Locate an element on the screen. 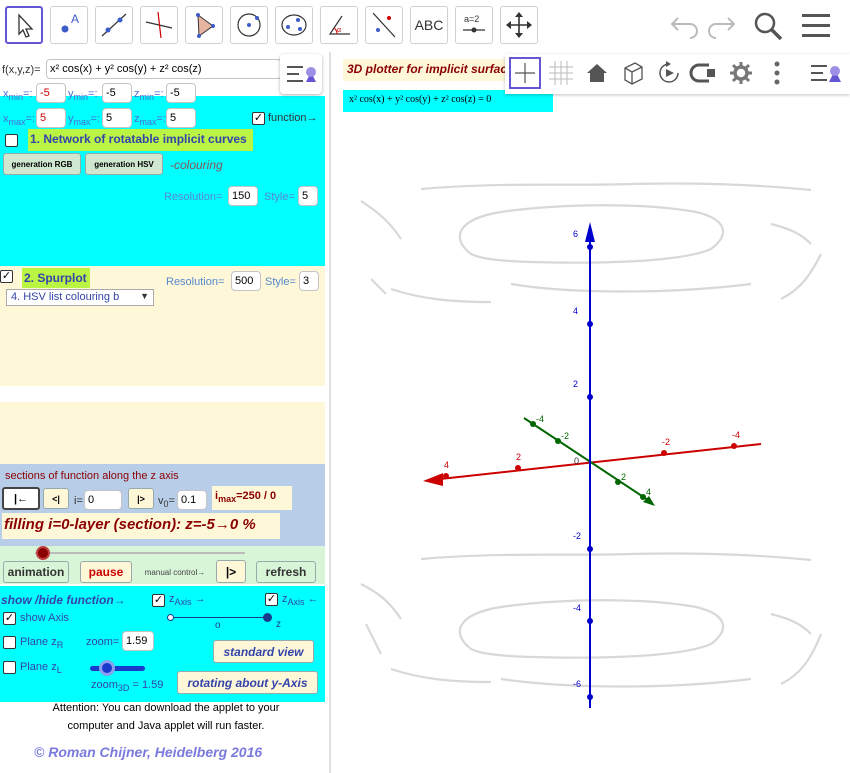 The image size is (850, 773). move-view-tool-button is located at coordinates (519, 25).